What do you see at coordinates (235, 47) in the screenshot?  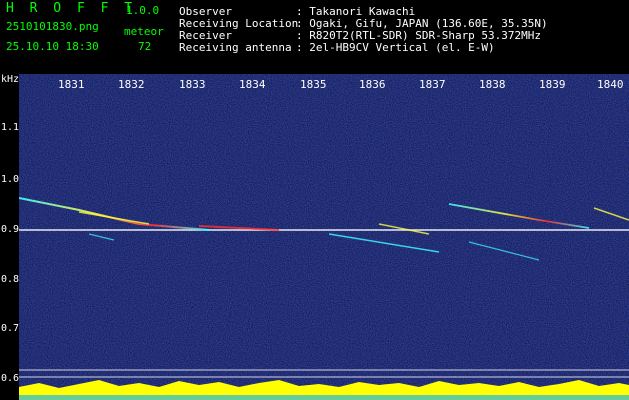 I see `info-key-antenna: Receiving antenna` at bounding box center [235, 47].